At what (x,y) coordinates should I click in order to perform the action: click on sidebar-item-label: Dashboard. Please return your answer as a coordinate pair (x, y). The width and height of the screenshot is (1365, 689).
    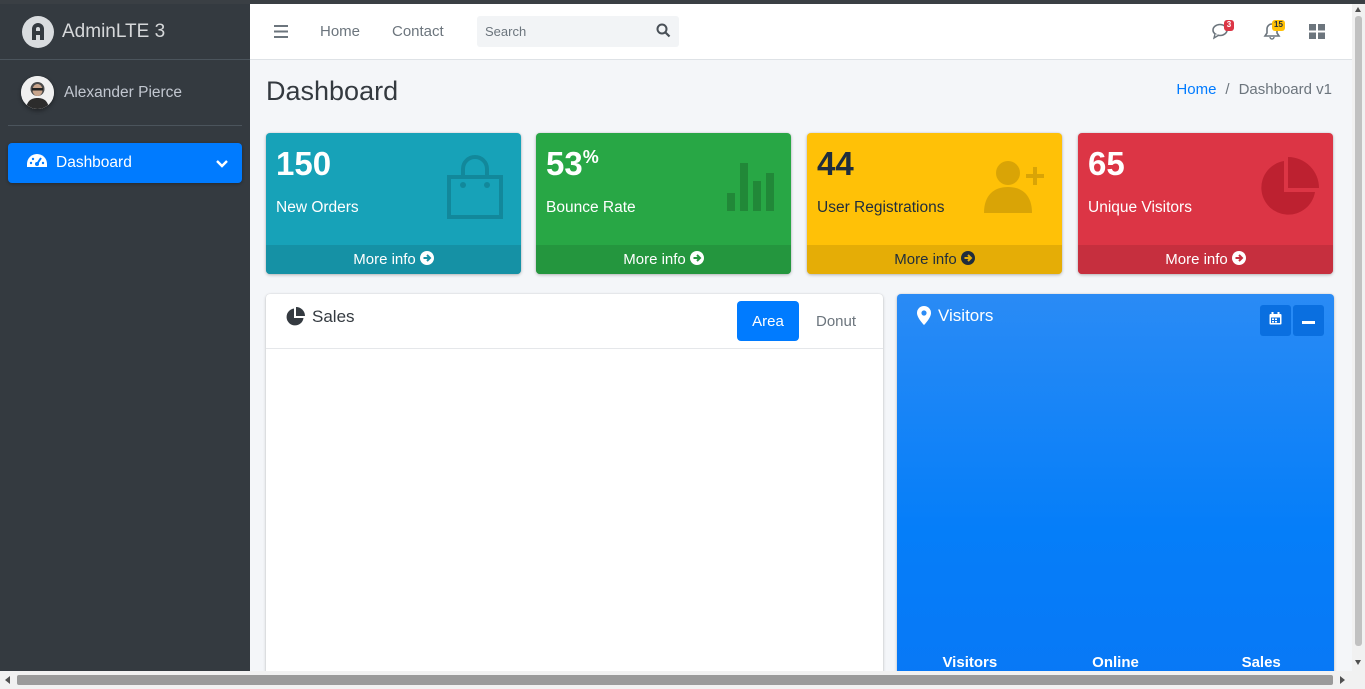
    Looking at the image, I should click on (94, 162).